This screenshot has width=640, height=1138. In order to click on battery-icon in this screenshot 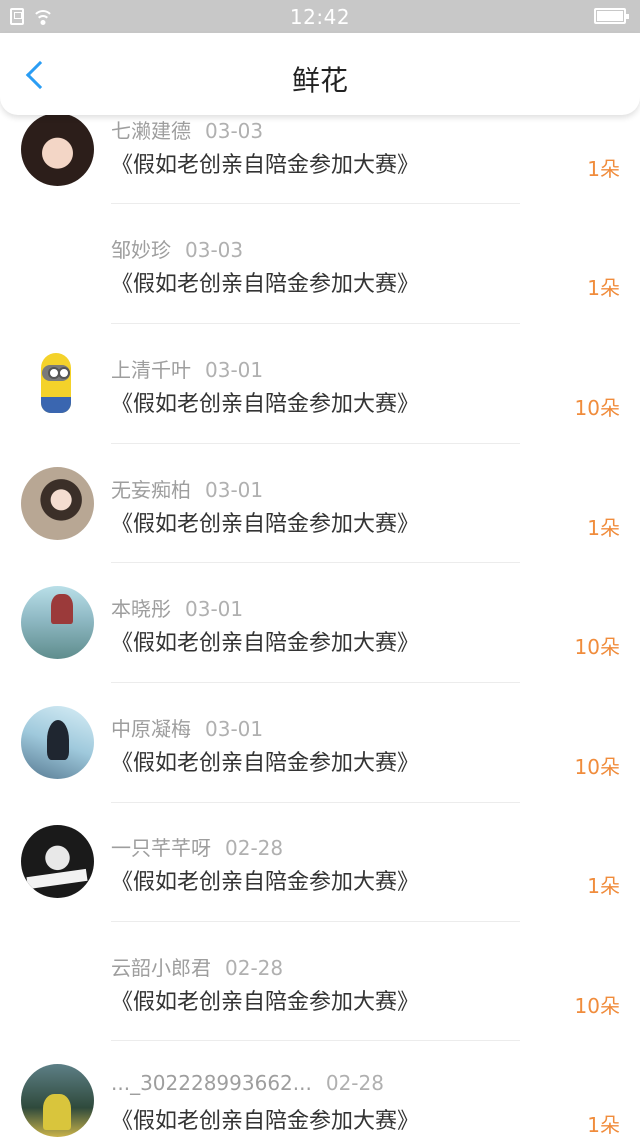, I will do `click(611, 16)`.